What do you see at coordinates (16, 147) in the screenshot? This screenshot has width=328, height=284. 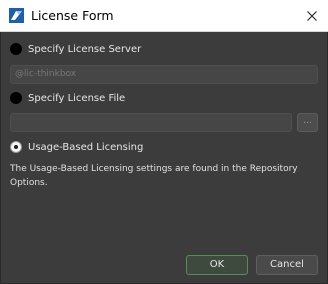 I see `usage-based-radio` at bounding box center [16, 147].